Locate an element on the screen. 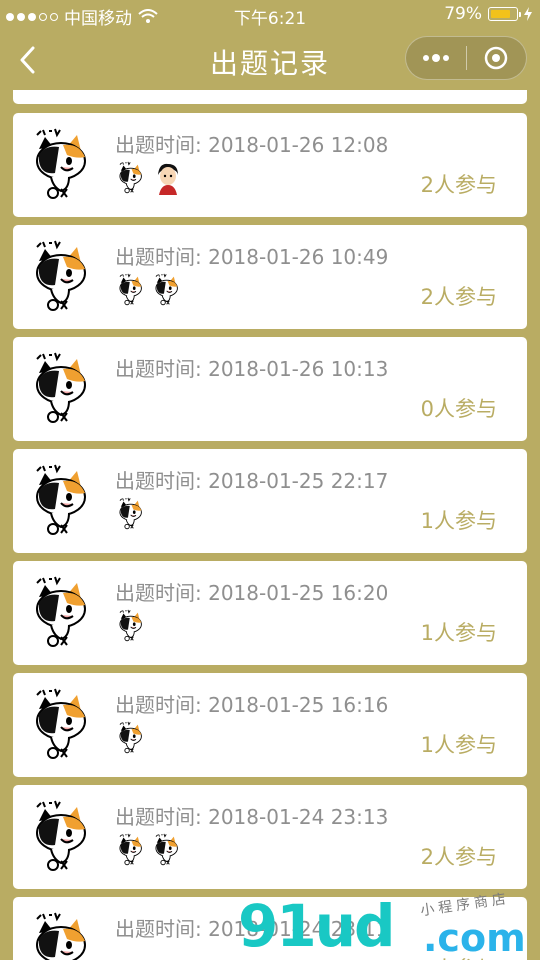  list-item: 出题时间: 2018-01-25 16:16 1人参与 is located at coordinates (270, 725).